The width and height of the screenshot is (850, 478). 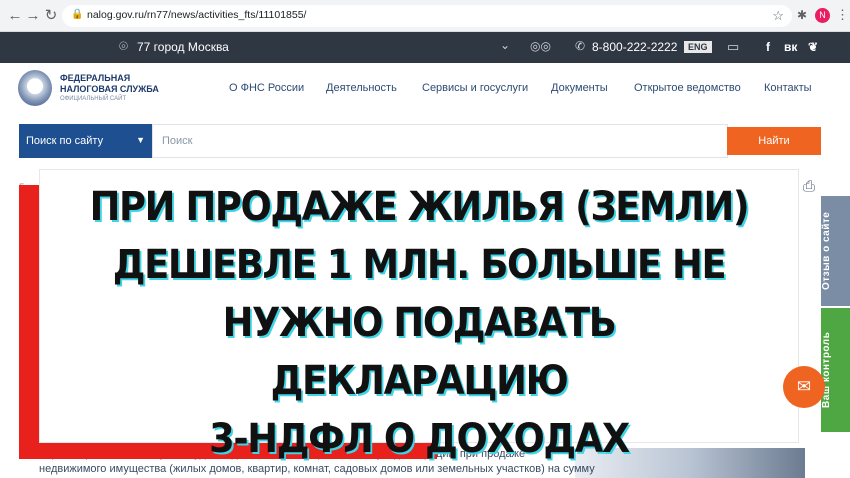 What do you see at coordinates (109, 84) in the screenshot?
I see `site-logo-text: Федеральная налоговая служба` at bounding box center [109, 84].